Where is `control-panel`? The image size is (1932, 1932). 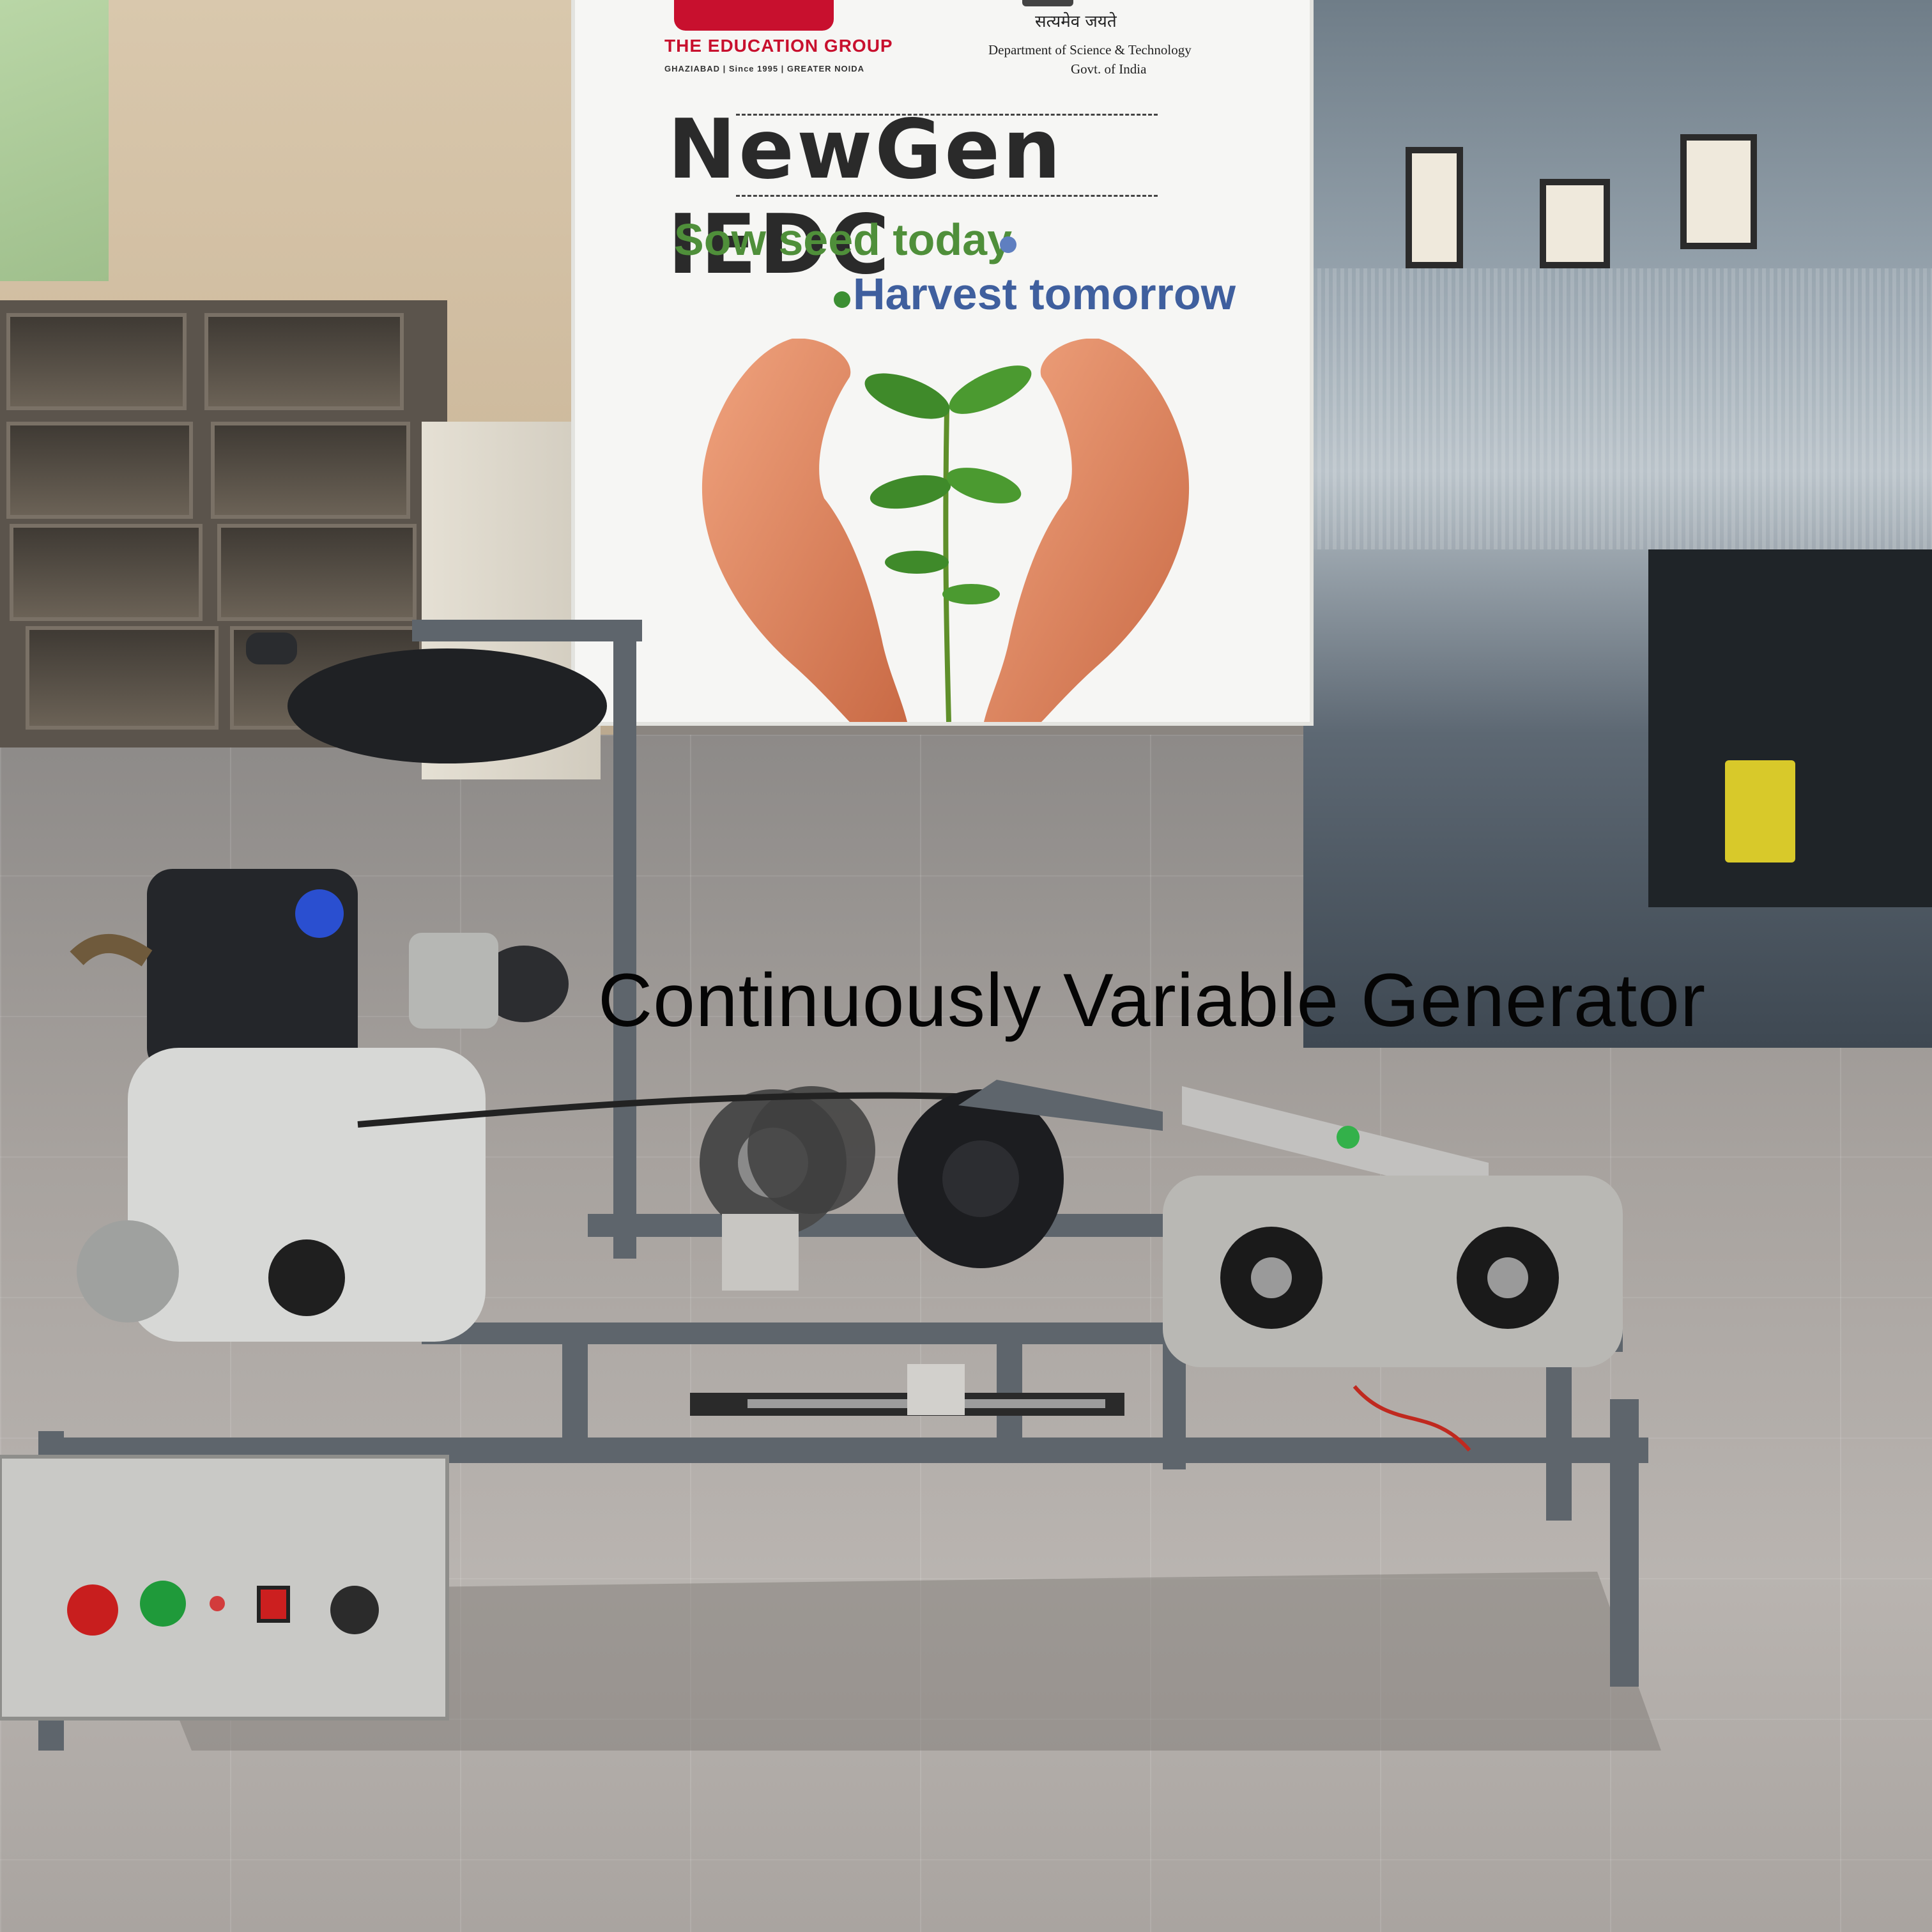
control-panel is located at coordinates (223, 1588).